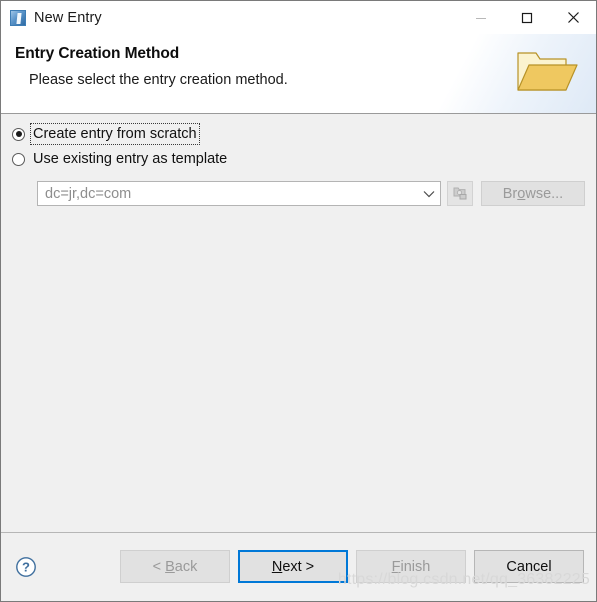 The width and height of the screenshot is (597, 602). Describe the element at coordinates (18, 159) in the screenshot. I see `radio-icon-template` at that location.